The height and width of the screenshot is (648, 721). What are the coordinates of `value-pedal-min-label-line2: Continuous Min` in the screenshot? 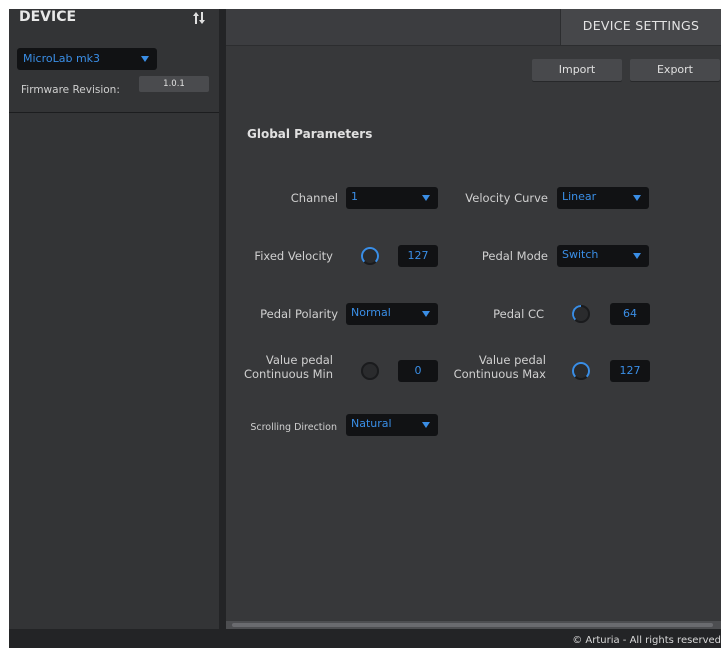 It's located at (288, 374).